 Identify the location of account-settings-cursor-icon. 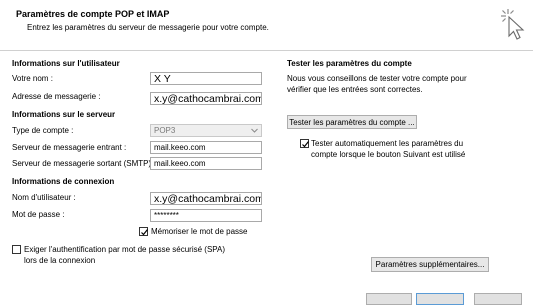
(513, 24).